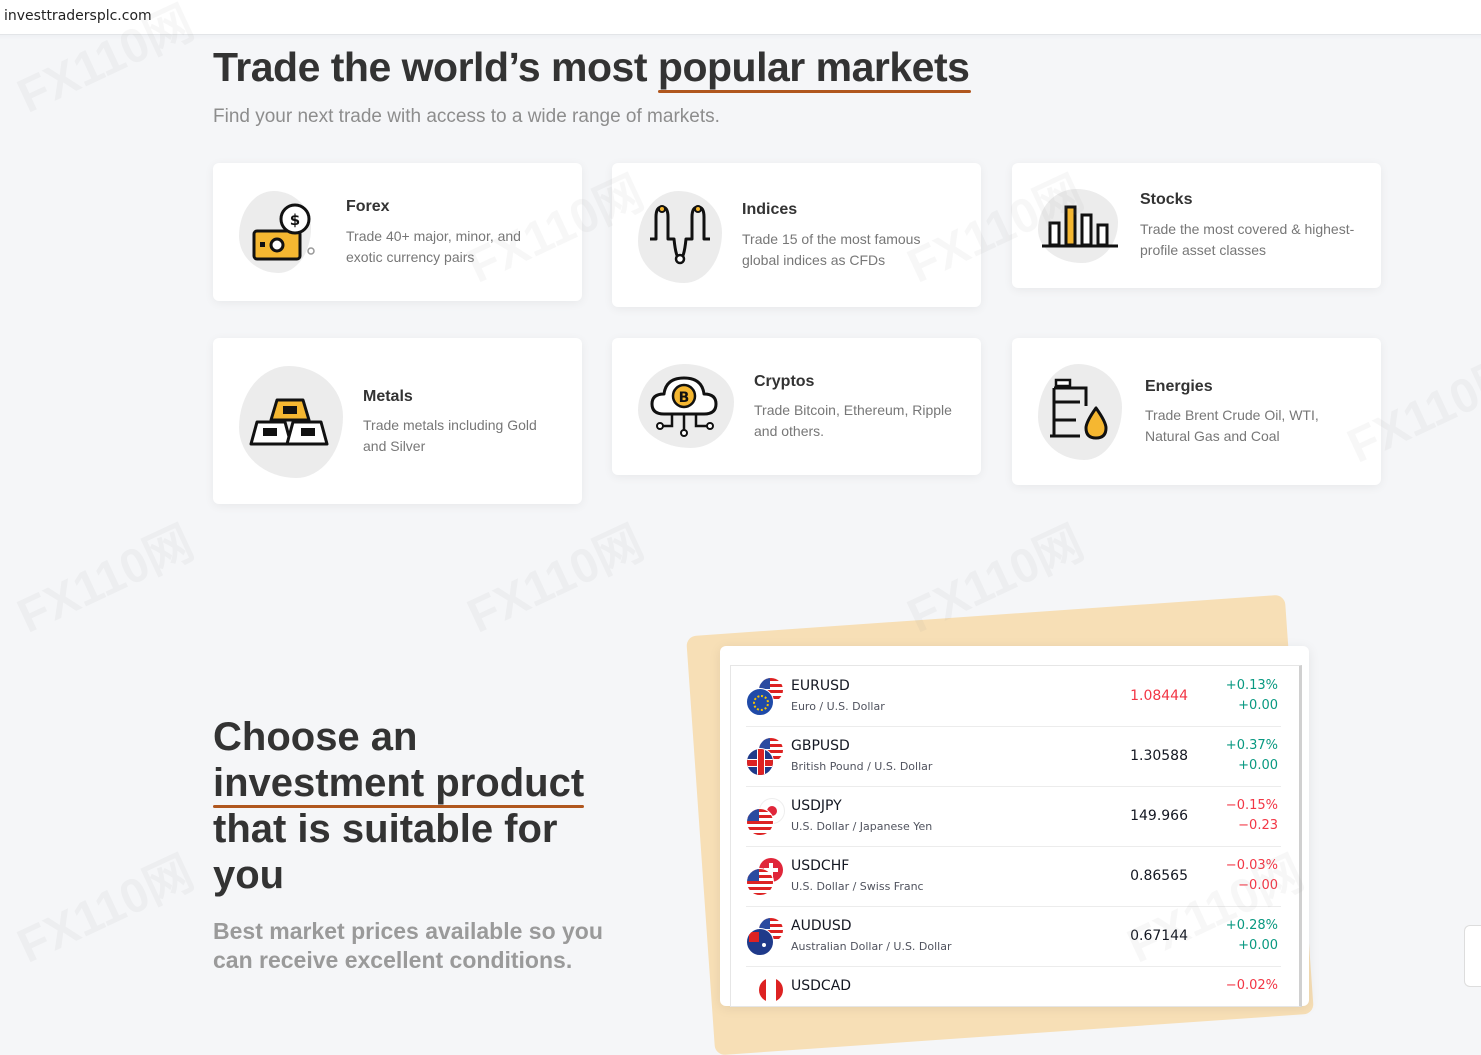 This screenshot has height=1055, width=1481. What do you see at coordinates (1251, 985) in the screenshot?
I see `quote-change-percent: −0.02%` at bounding box center [1251, 985].